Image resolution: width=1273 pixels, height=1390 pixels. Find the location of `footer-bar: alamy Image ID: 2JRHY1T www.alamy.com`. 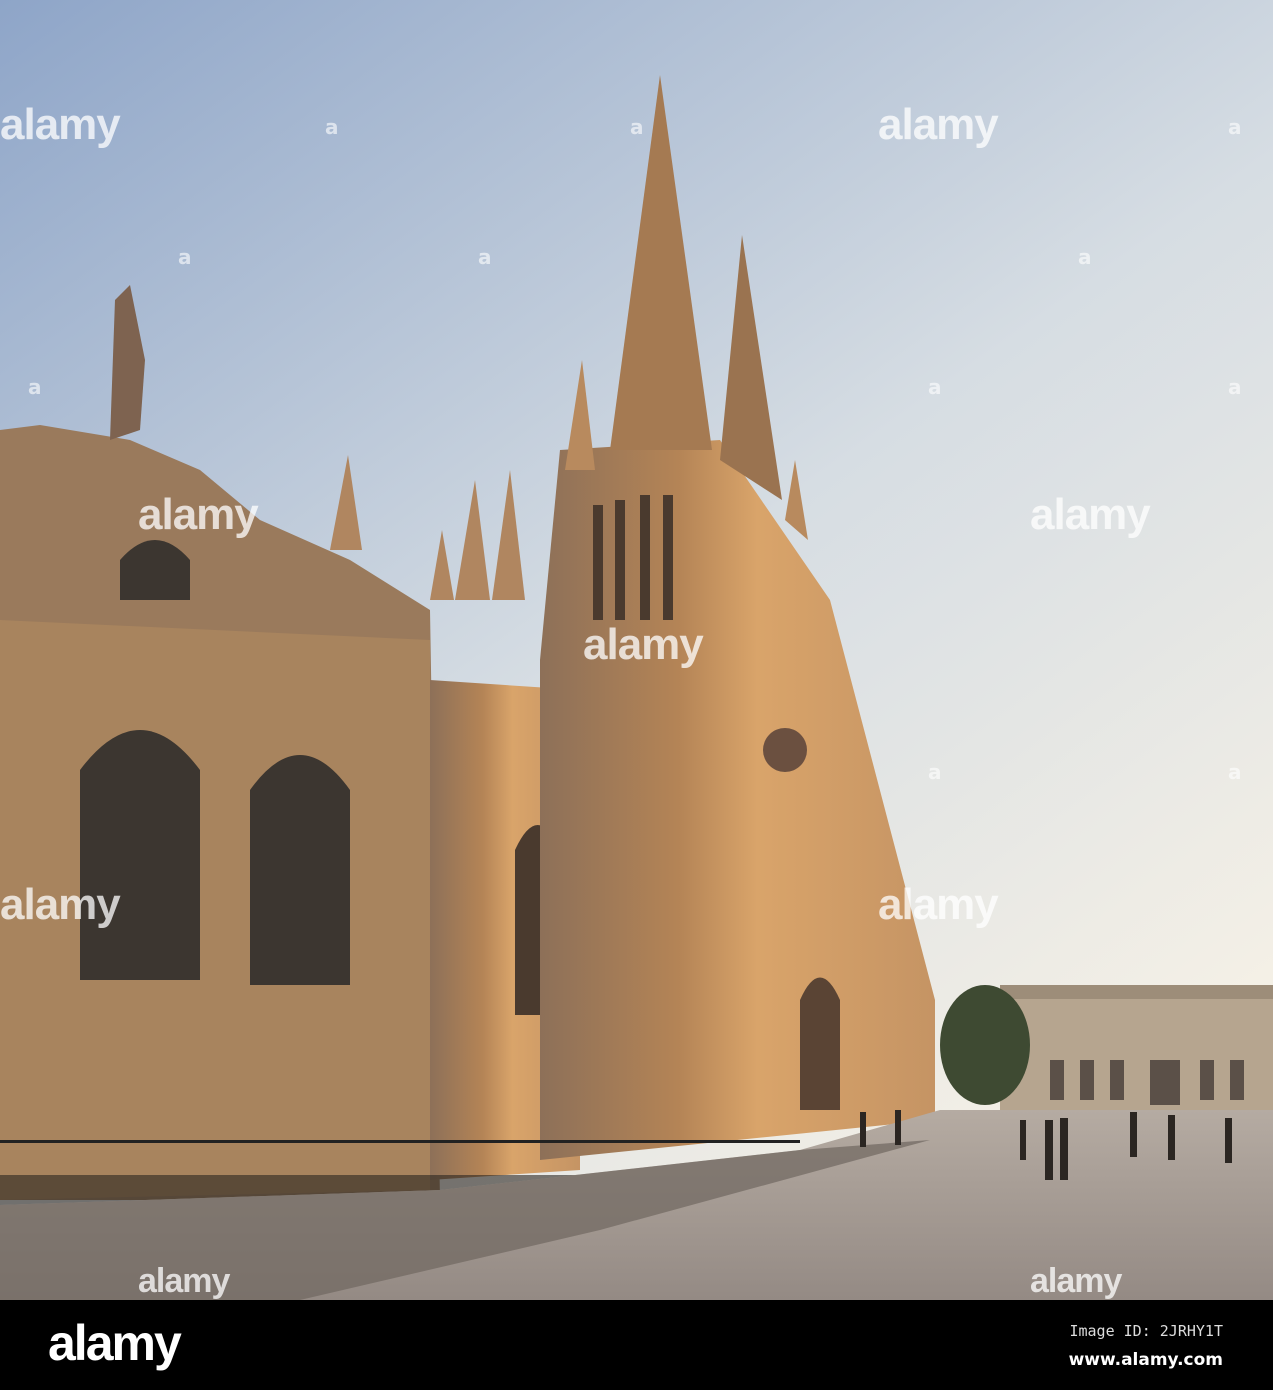

footer-bar: alamy Image ID: 2JRHY1T www.alamy.com is located at coordinates (636, 1345).